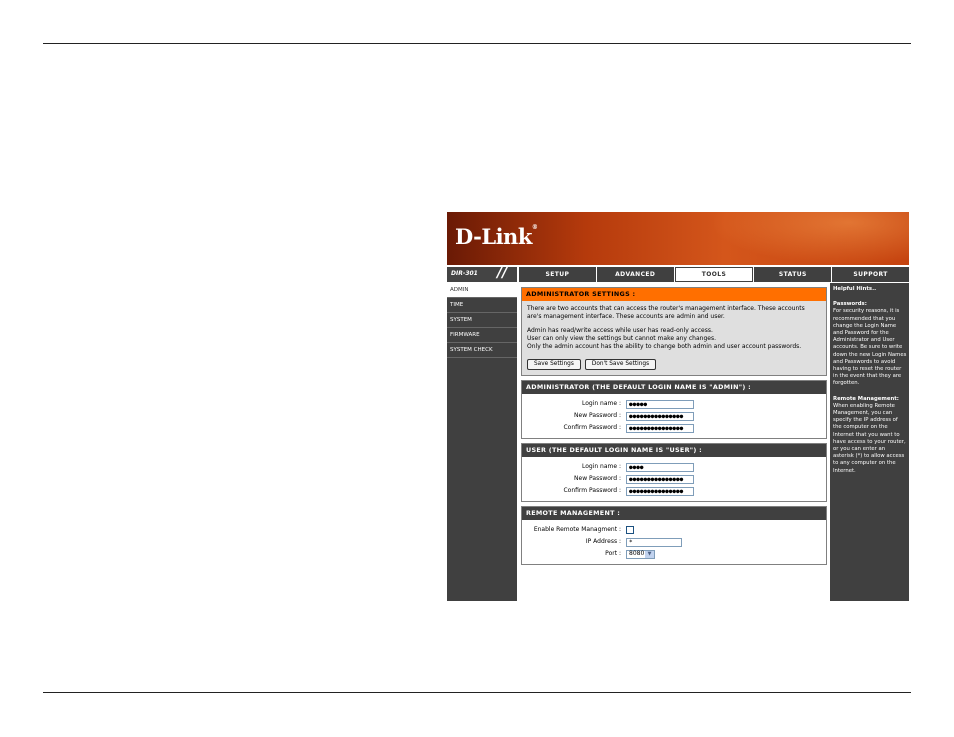  What do you see at coordinates (660, 428) in the screenshot?
I see `admin-confirm-password-input: ●●●●●●●●●●●●●●●` at bounding box center [660, 428].